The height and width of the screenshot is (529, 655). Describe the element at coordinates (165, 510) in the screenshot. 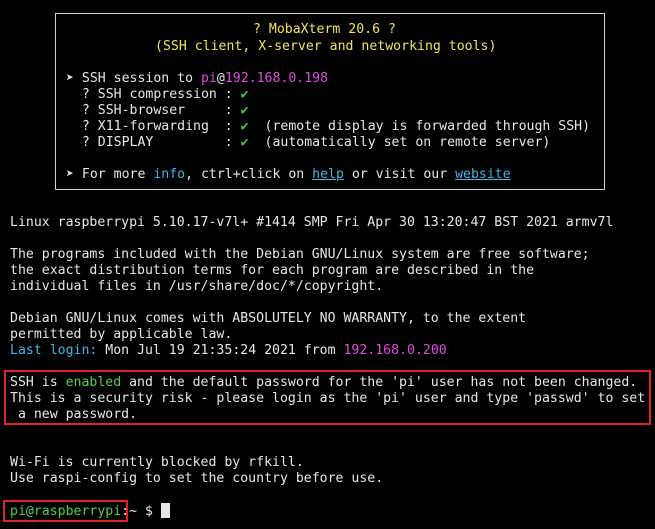

I see `terminal-cursor` at that location.